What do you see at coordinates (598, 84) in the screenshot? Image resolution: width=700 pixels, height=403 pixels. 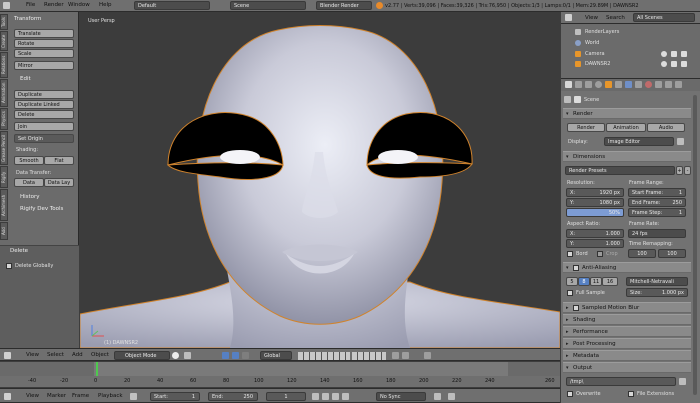 I see `world-tab-icon` at bounding box center [598, 84].